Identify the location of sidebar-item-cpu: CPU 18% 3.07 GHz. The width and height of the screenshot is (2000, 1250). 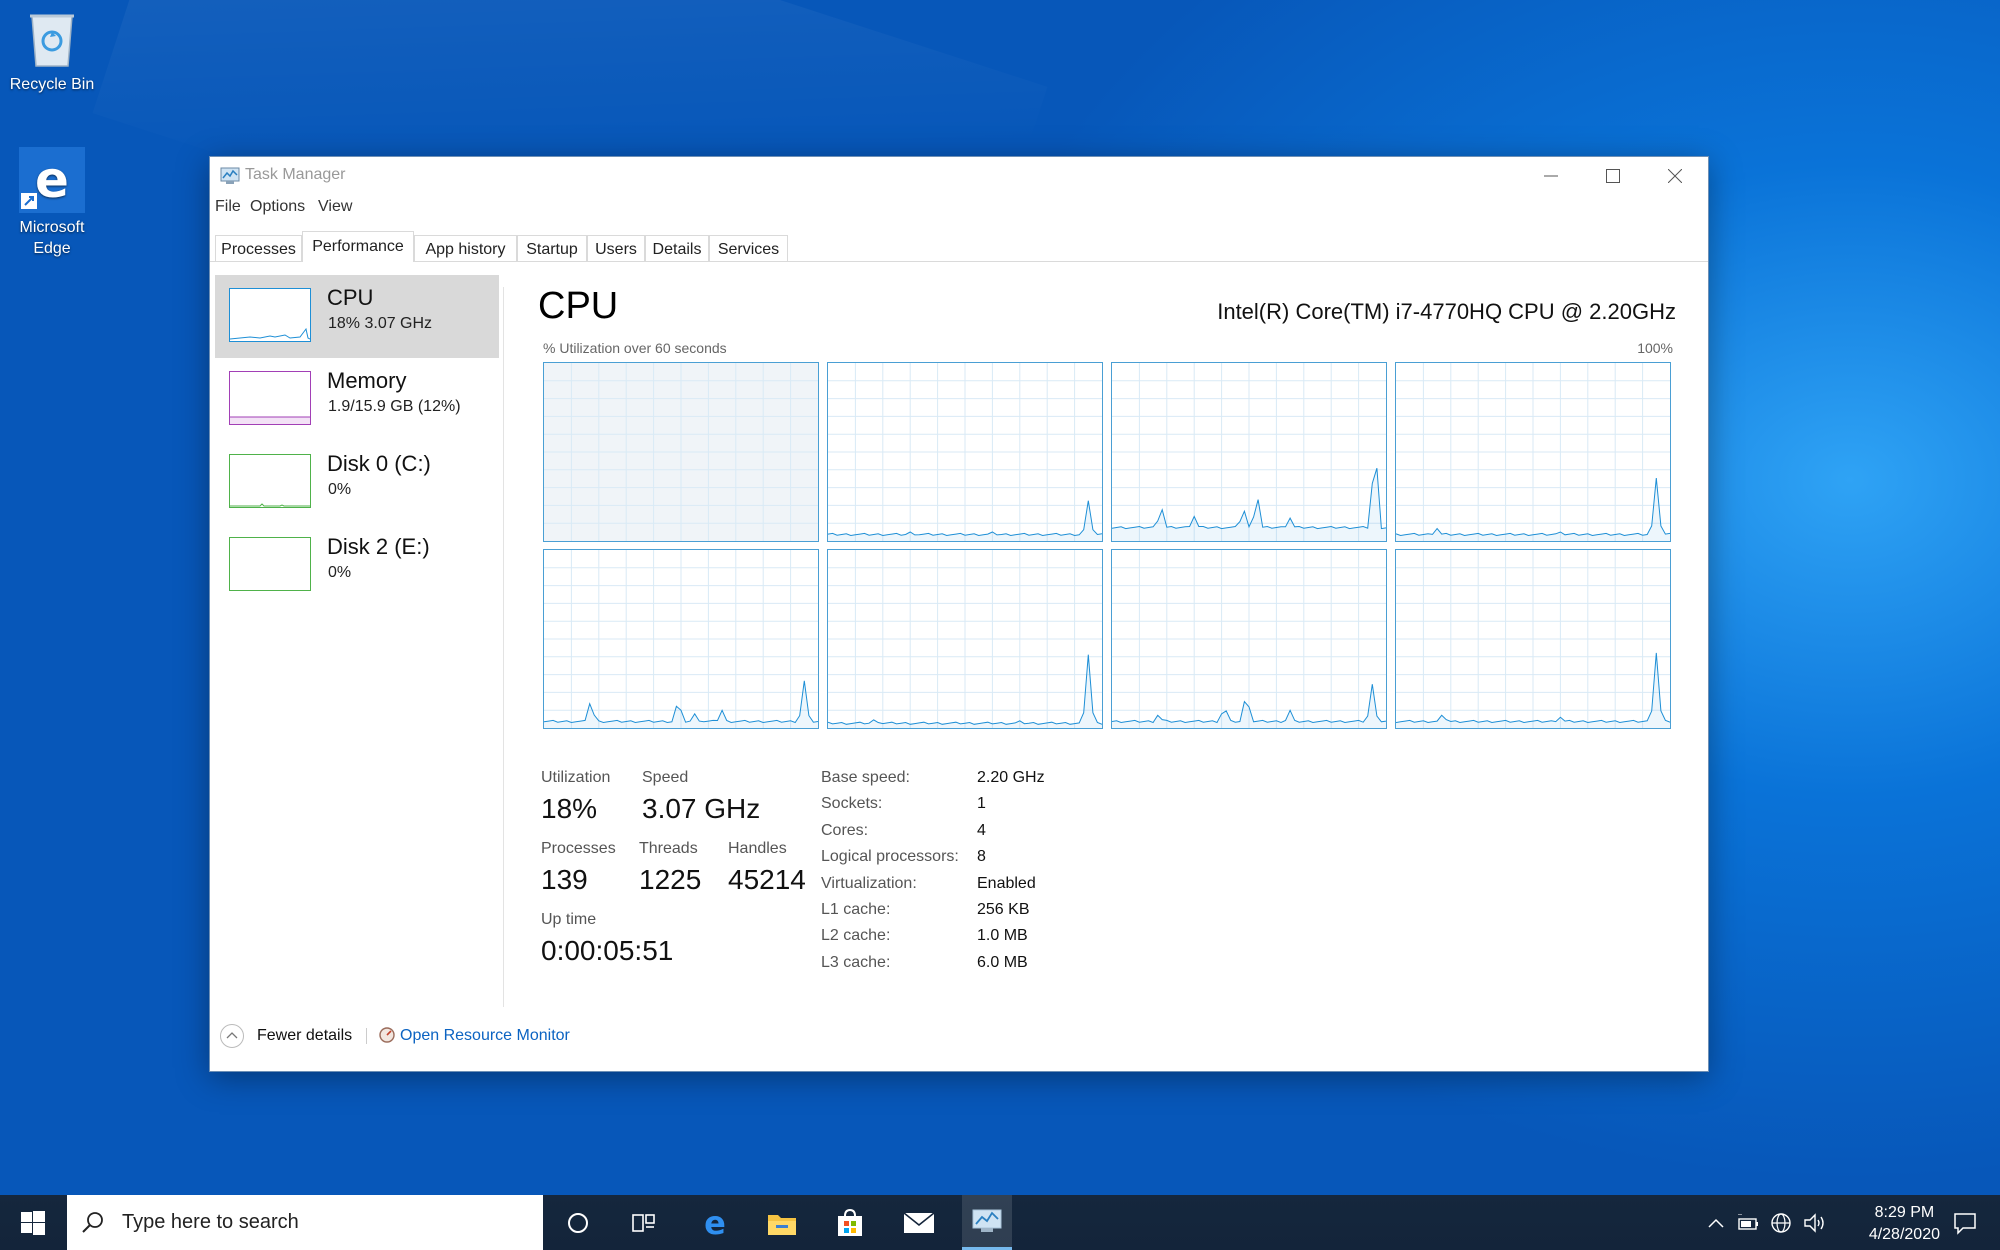
(357, 316).